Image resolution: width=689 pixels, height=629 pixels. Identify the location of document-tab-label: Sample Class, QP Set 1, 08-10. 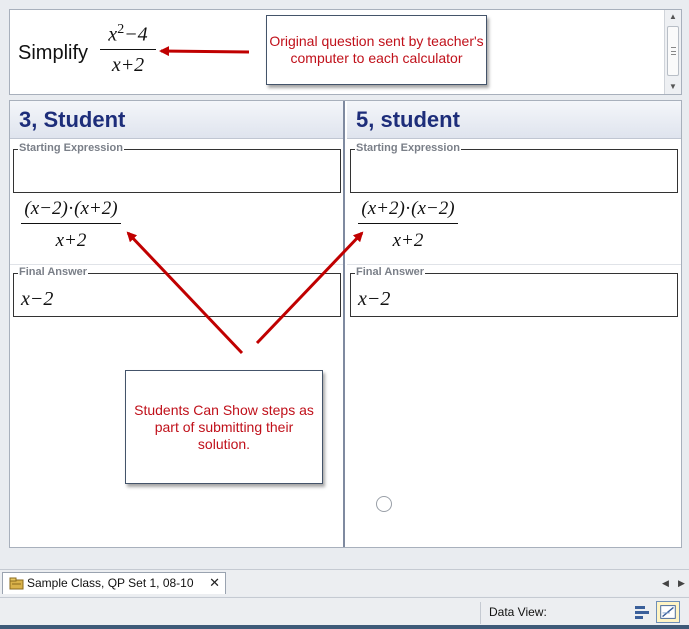
(110, 583).